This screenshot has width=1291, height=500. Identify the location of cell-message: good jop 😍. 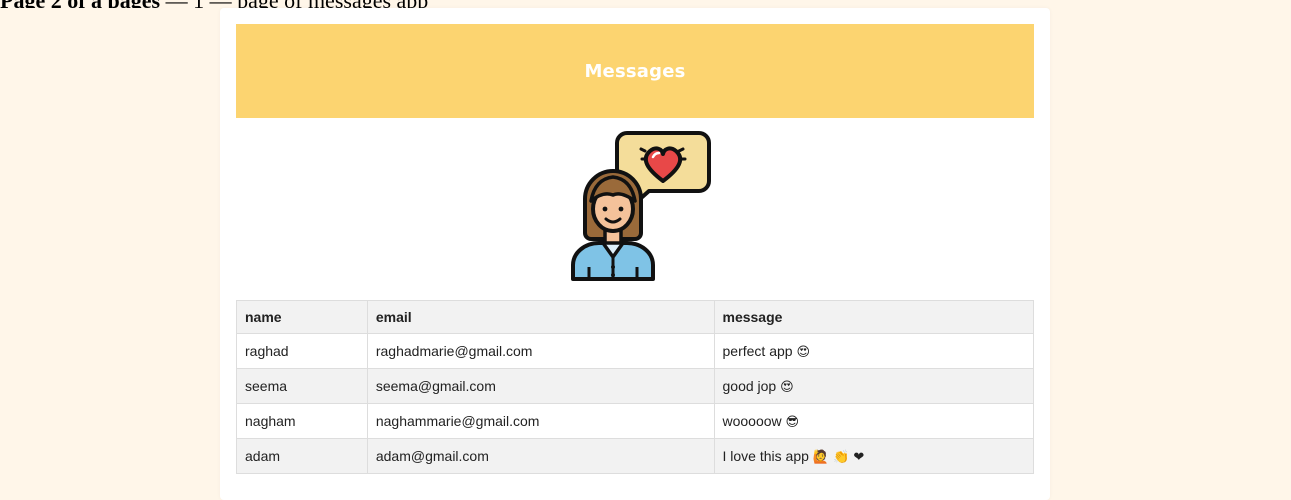
(873, 386).